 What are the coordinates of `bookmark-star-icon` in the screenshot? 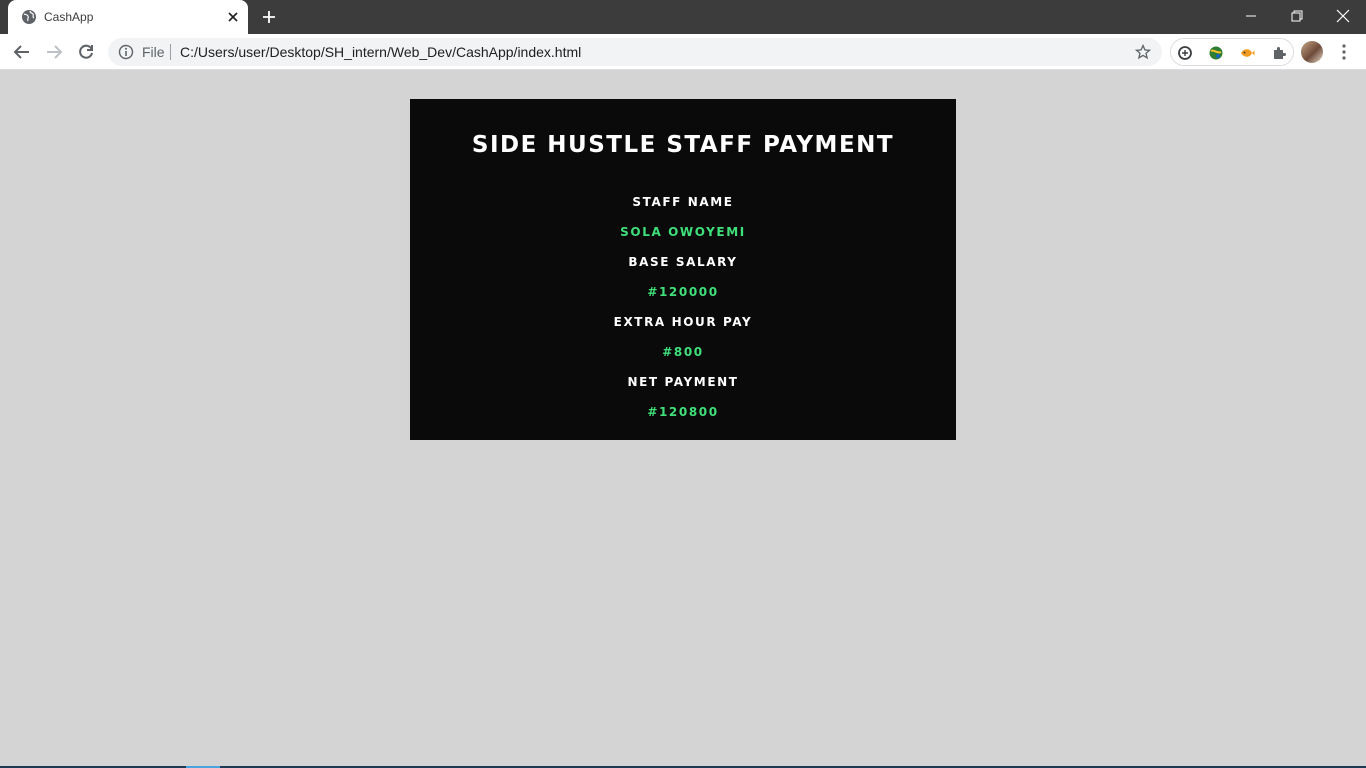 It's located at (1143, 52).